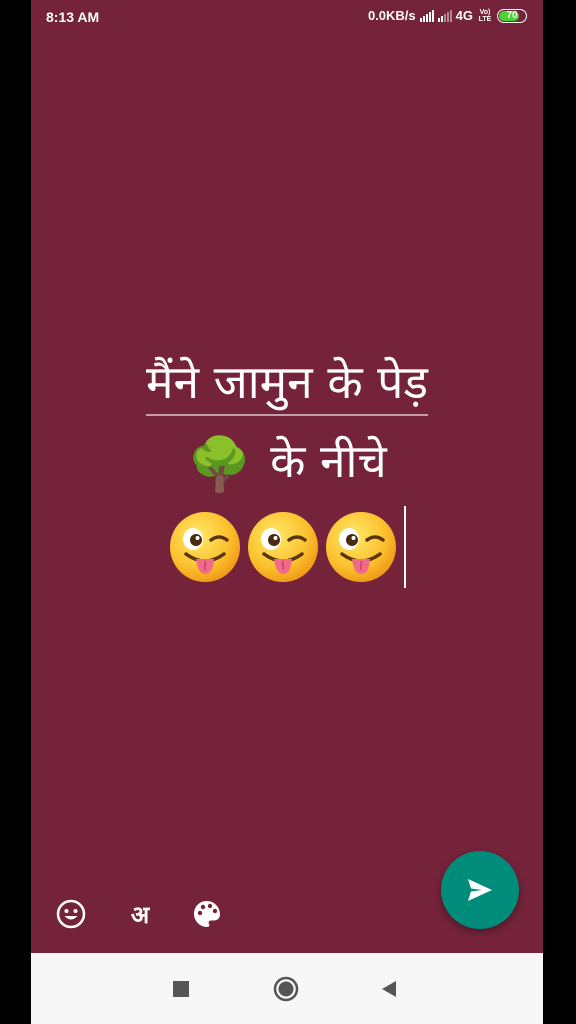 The height and width of the screenshot is (1024, 576). Describe the element at coordinates (464, 15) in the screenshot. I see `network-type: 4G` at that location.